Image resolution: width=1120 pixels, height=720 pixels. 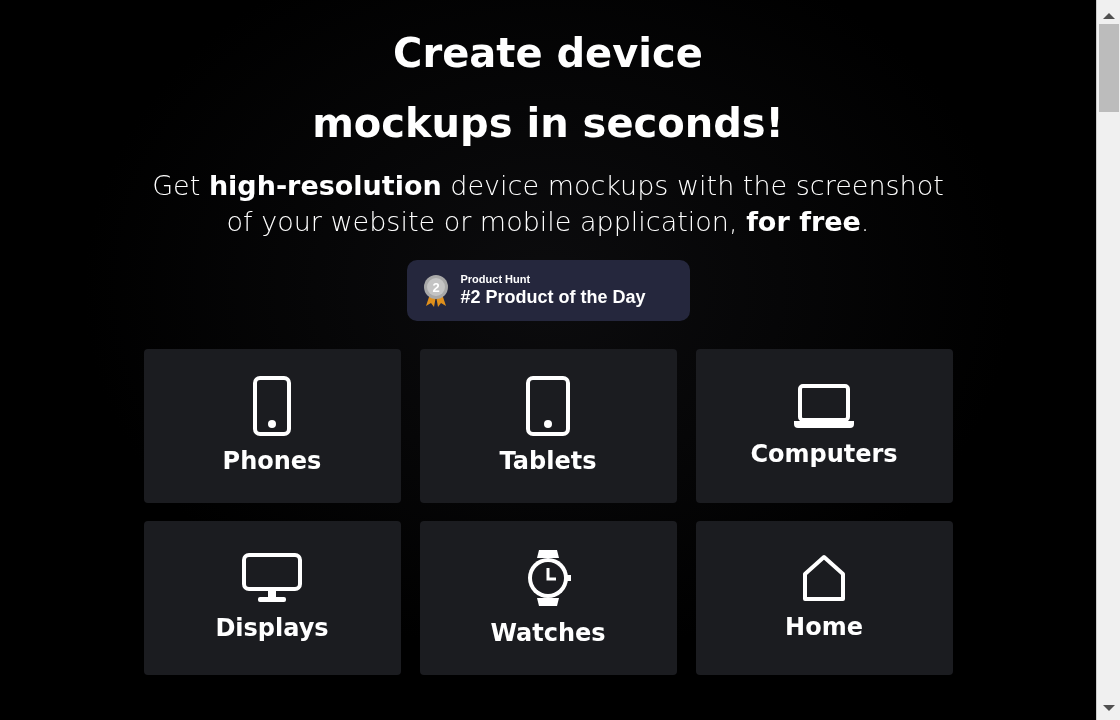 What do you see at coordinates (1108, 16) in the screenshot?
I see `scroll-up-icon` at bounding box center [1108, 16].